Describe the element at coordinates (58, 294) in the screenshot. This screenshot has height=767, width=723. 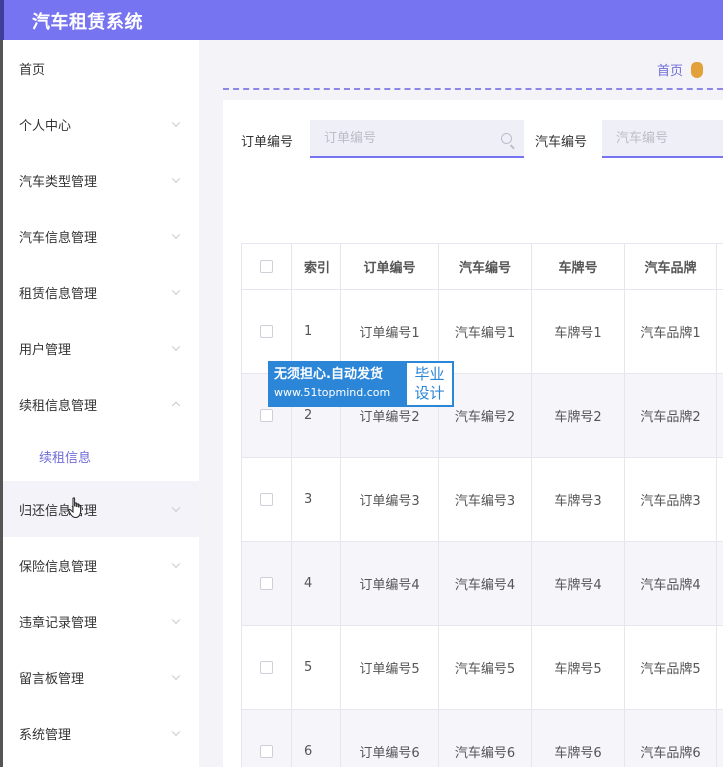
I see `sidebar-item-label: 租赁信息管理` at that location.